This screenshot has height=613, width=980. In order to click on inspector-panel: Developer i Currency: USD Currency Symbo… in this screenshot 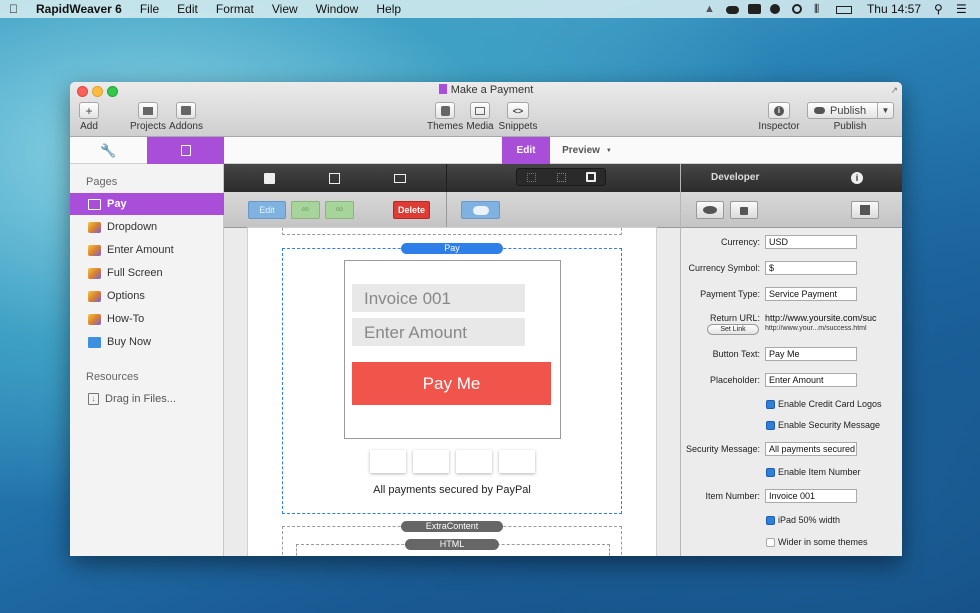, I will do `click(791, 360)`.